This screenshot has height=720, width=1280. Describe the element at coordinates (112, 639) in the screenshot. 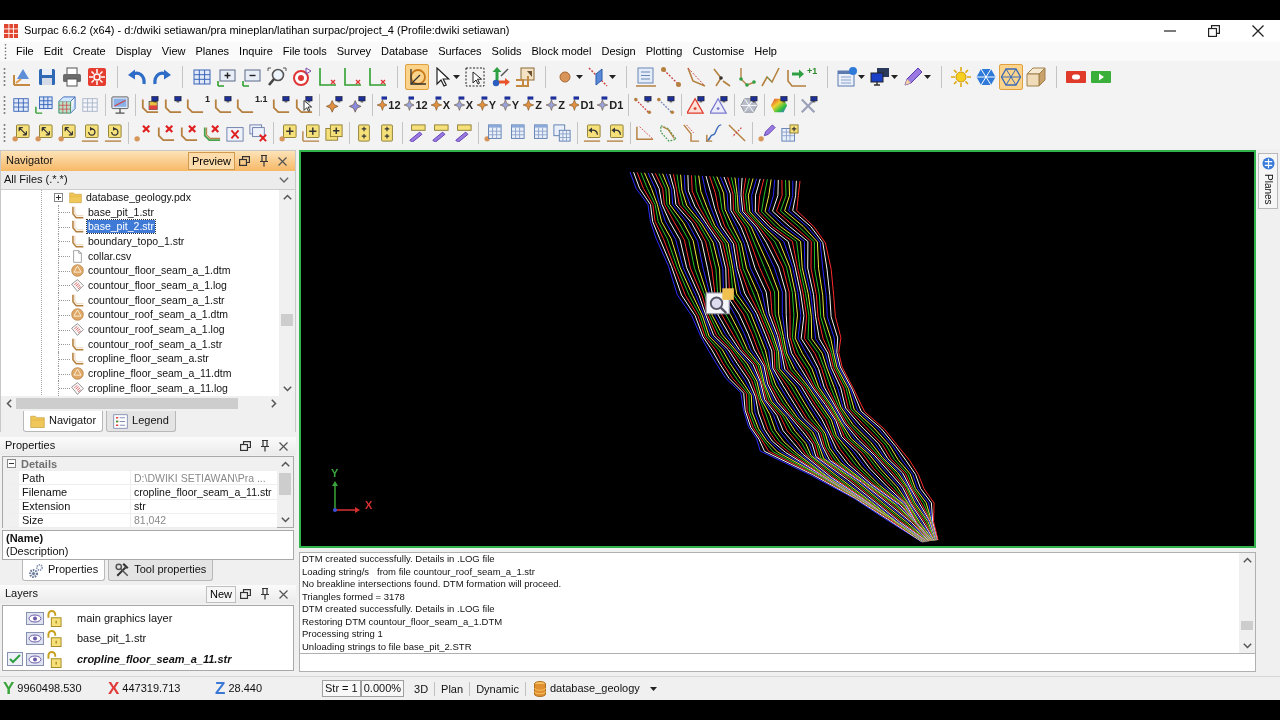

I see `layer-name: base_pit_1.str` at that location.